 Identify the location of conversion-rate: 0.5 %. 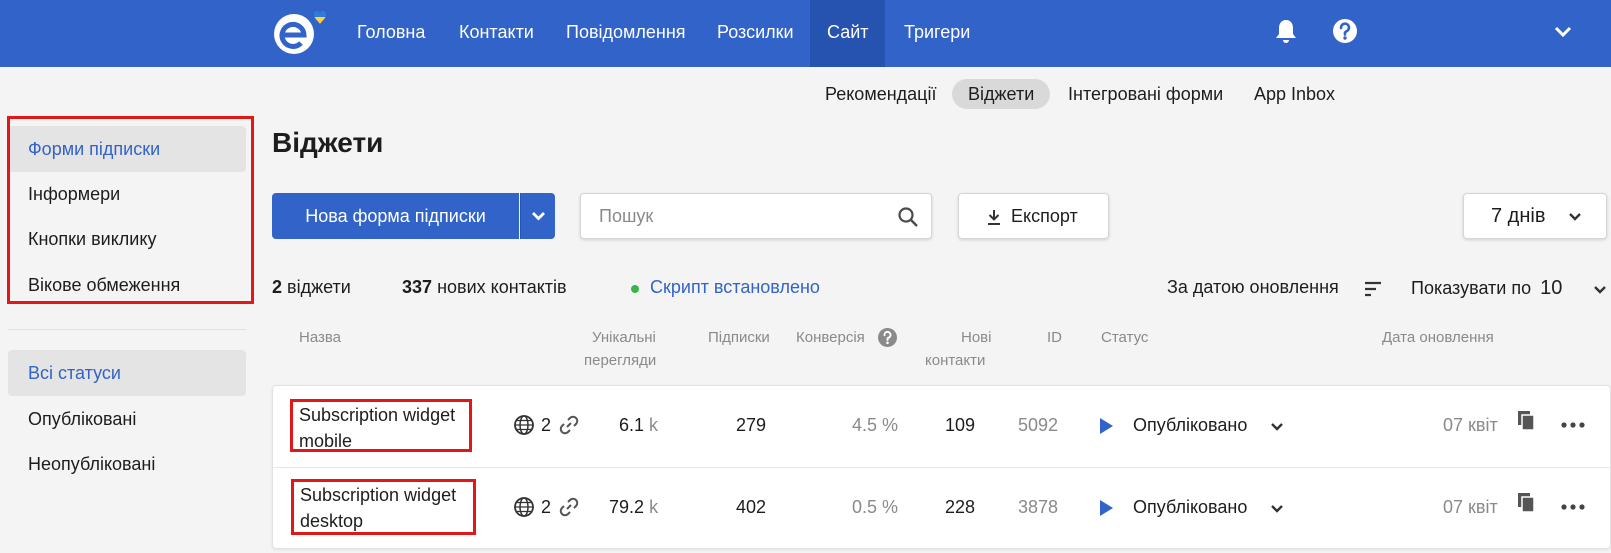
(875, 507).